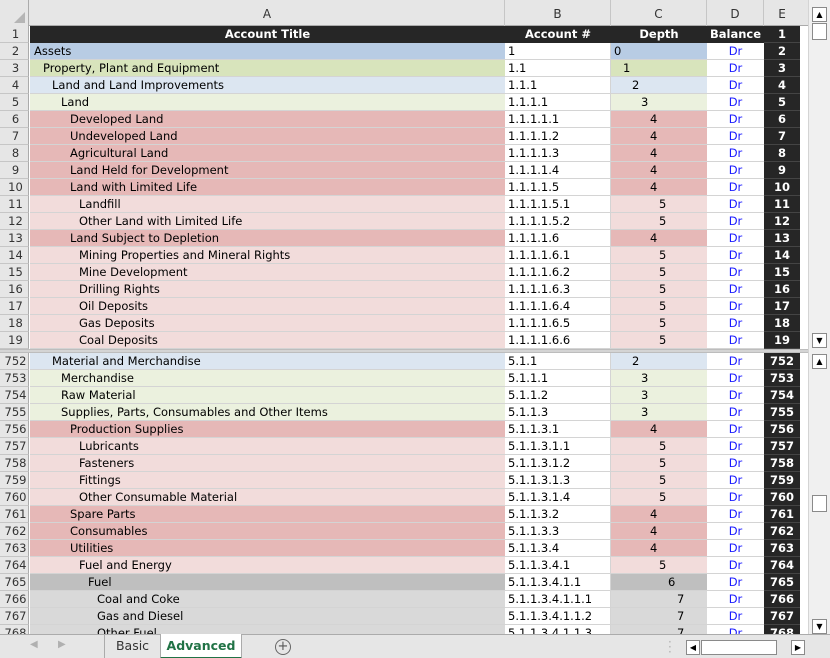  What do you see at coordinates (782, 51) in the screenshot?
I see `e-cell: 2` at bounding box center [782, 51].